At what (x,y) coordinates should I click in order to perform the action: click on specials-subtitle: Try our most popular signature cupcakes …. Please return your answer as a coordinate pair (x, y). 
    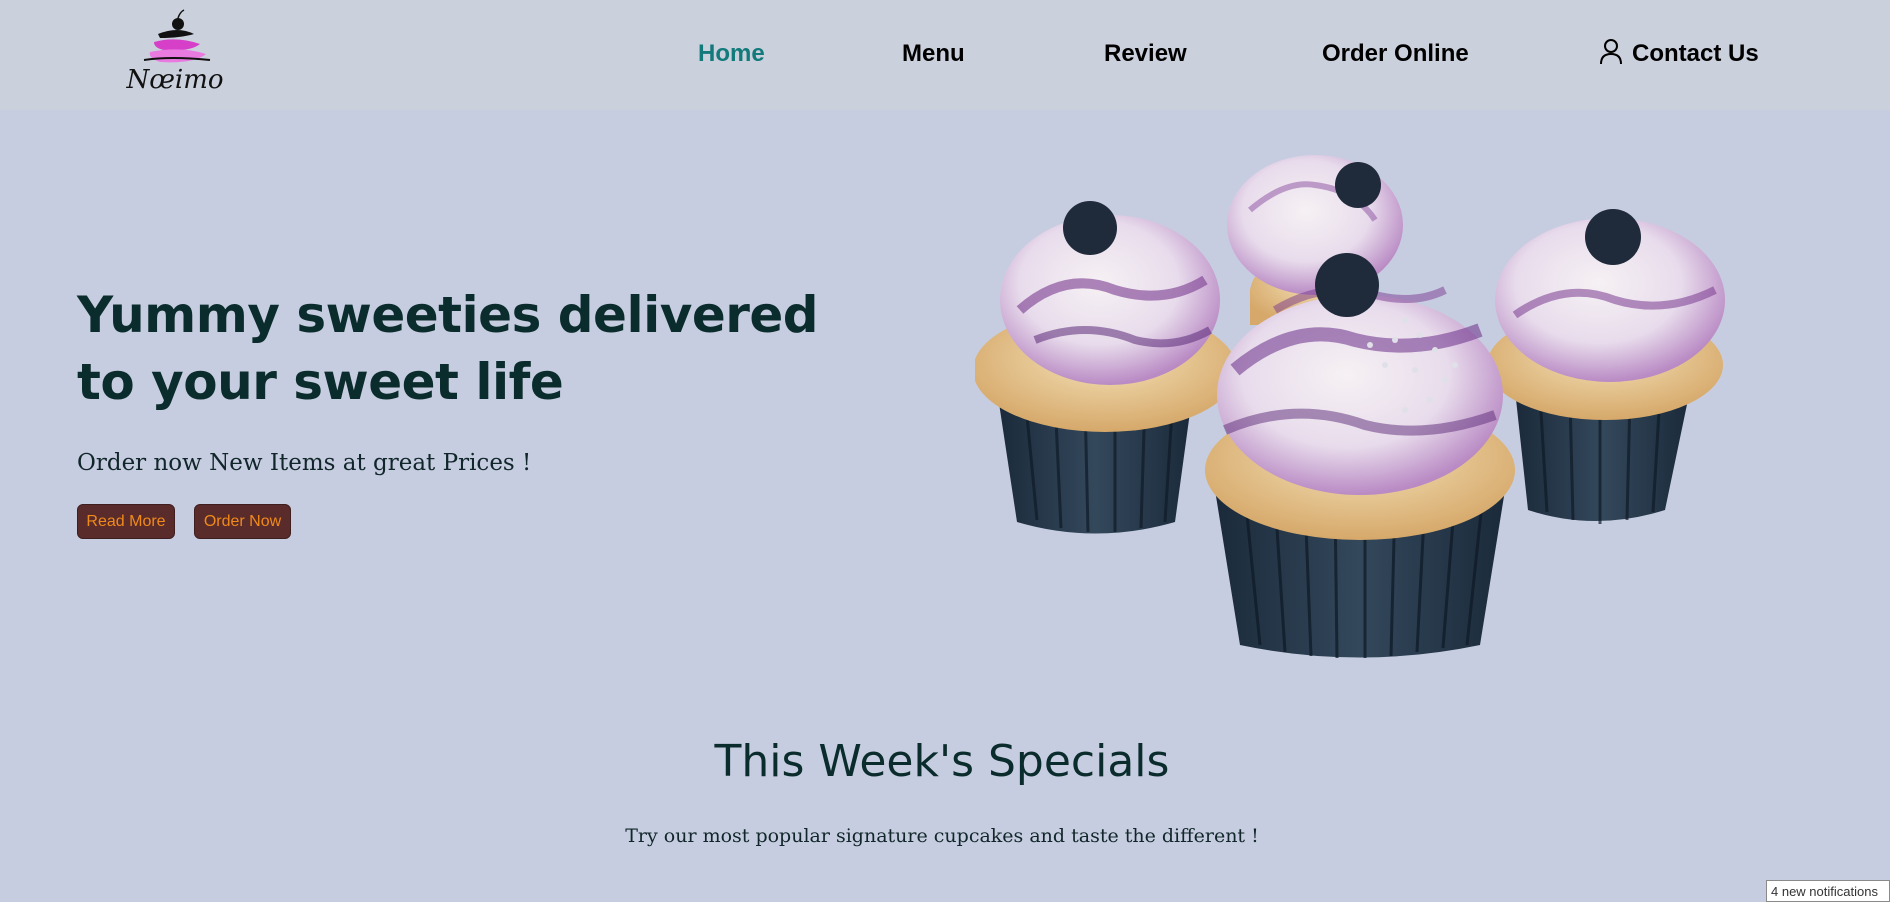
    Looking at the image, I should click on (942, 836).